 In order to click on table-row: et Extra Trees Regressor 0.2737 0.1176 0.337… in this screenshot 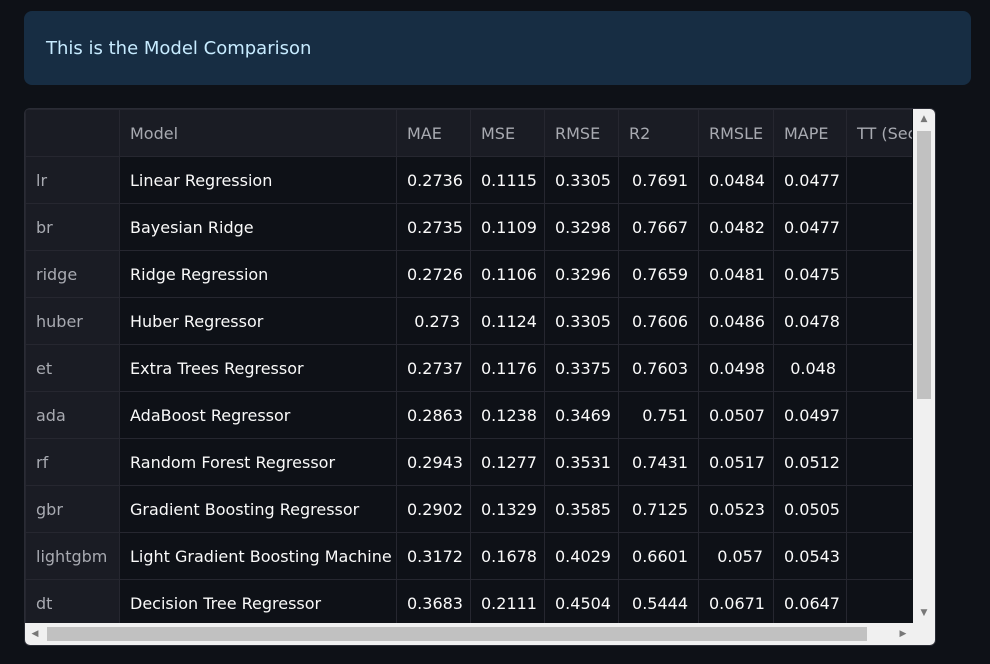, I will do `click(468, 368)`.